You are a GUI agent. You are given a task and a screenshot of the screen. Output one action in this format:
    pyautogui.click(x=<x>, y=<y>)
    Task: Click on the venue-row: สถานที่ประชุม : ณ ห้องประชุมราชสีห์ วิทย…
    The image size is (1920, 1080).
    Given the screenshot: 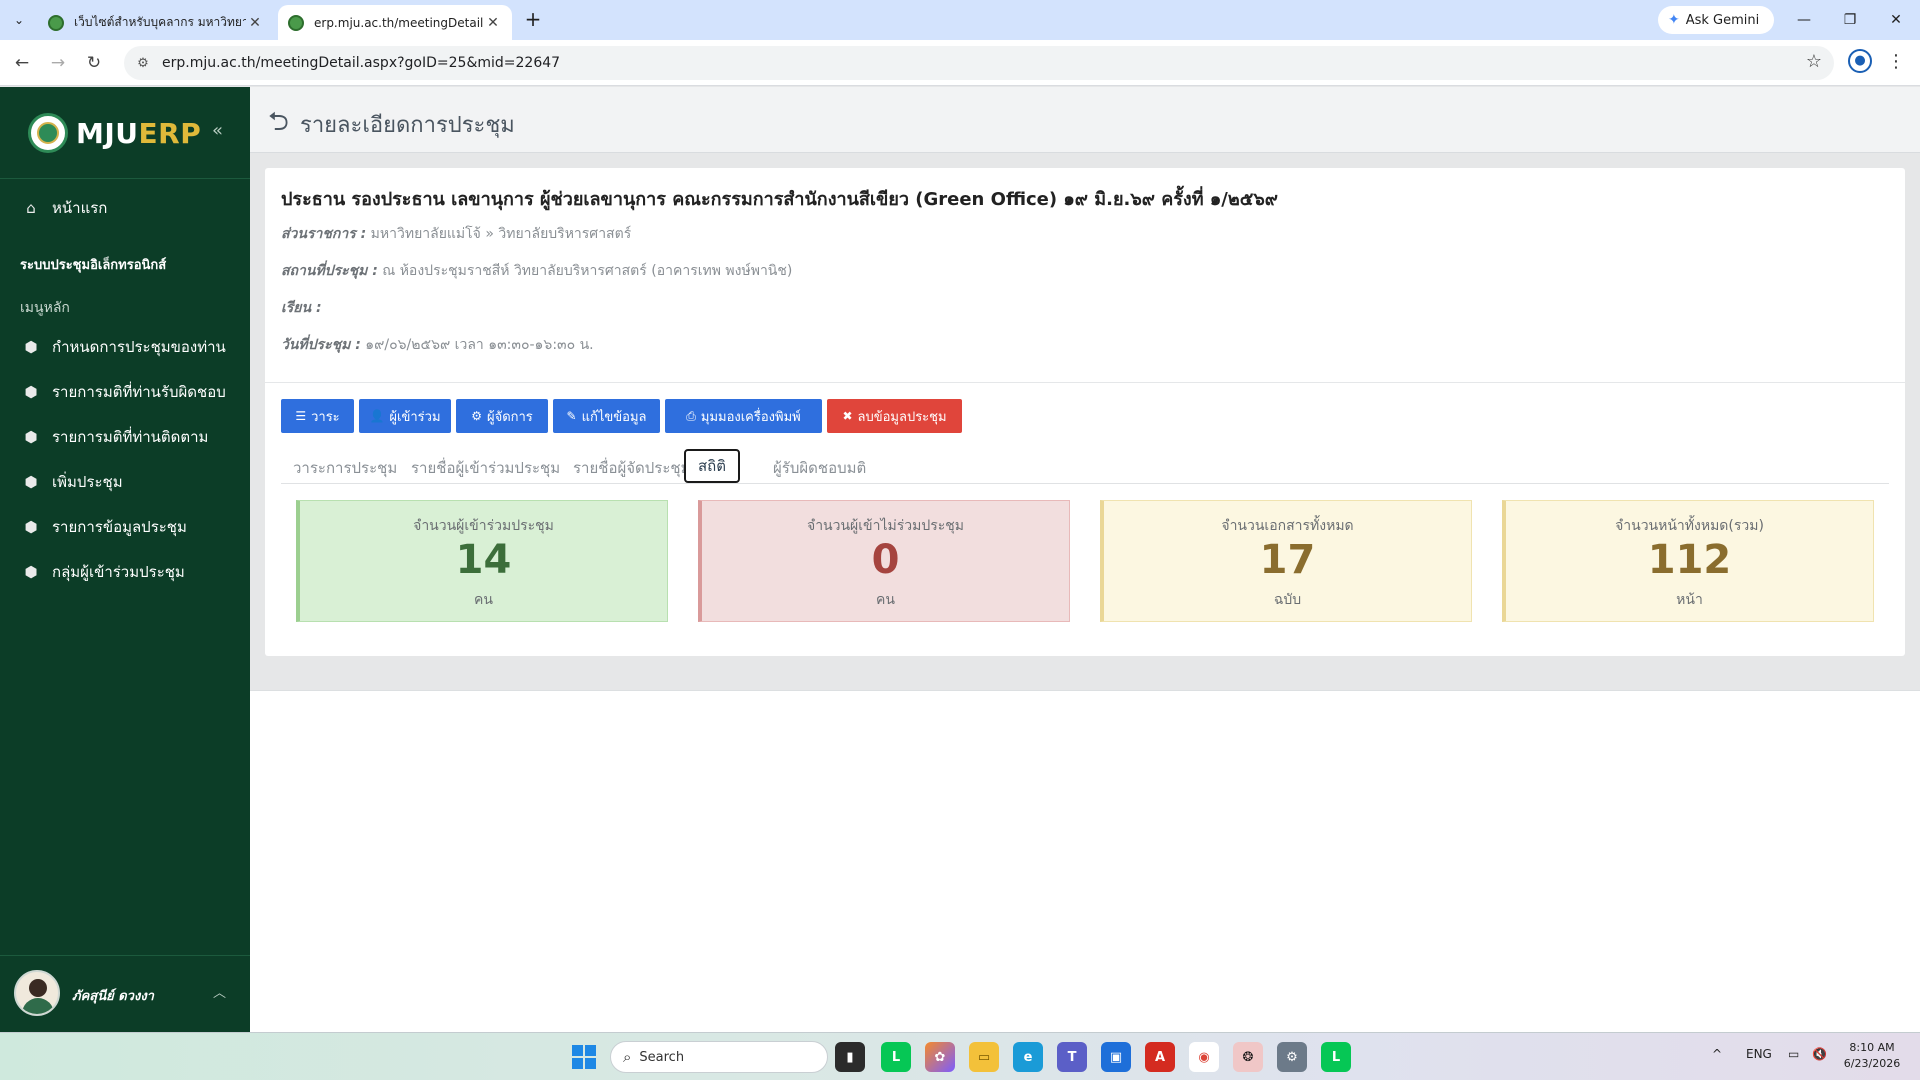 What is the action you would take?
    pyautogui.click(x=536, y=271)
    